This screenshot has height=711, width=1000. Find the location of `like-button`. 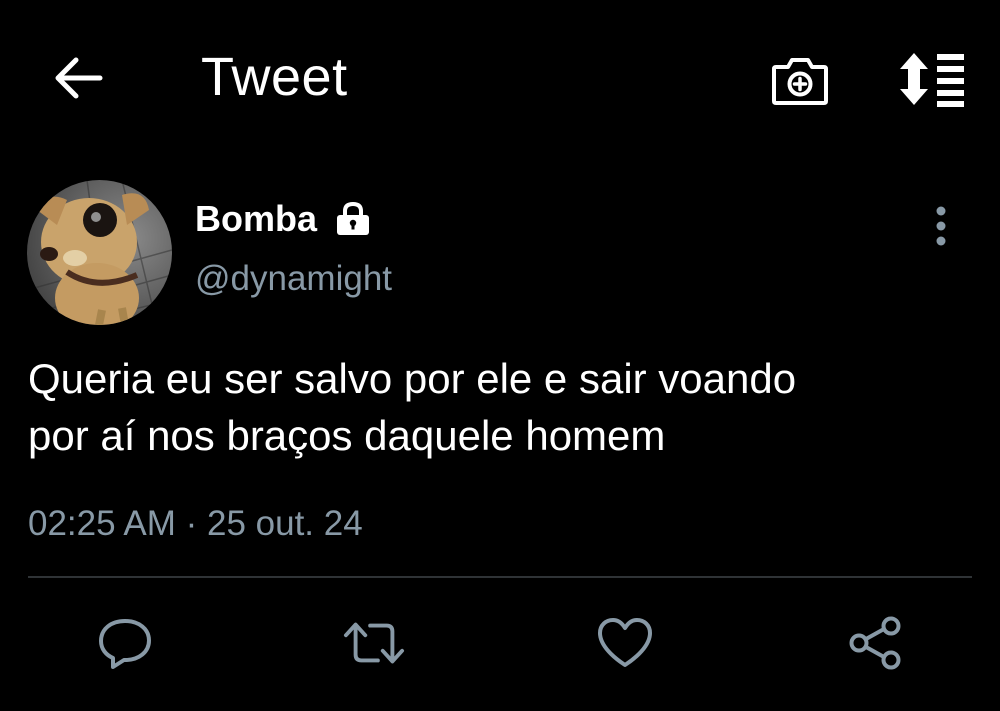

like-button is located at coordinates (625, 643).